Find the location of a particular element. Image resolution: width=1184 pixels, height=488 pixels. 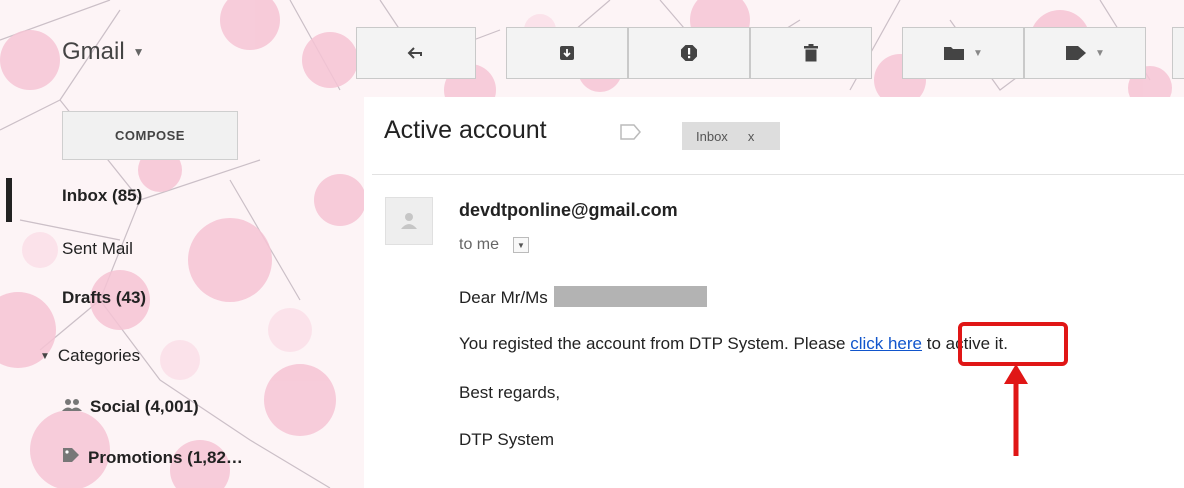

arrow-up-icon is located at coordinates (1016, 410).